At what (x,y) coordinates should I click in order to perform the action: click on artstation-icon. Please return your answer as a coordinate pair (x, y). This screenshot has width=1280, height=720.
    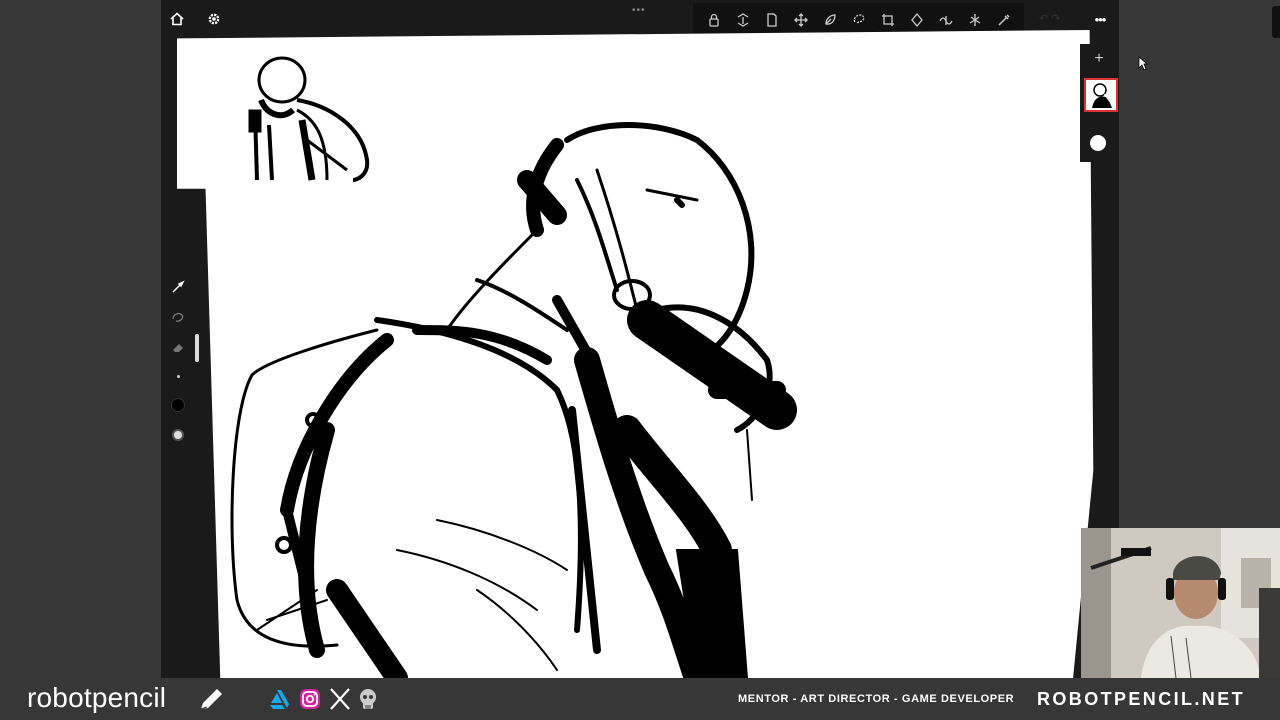
    Looking at the image, I should click on (279, 699).